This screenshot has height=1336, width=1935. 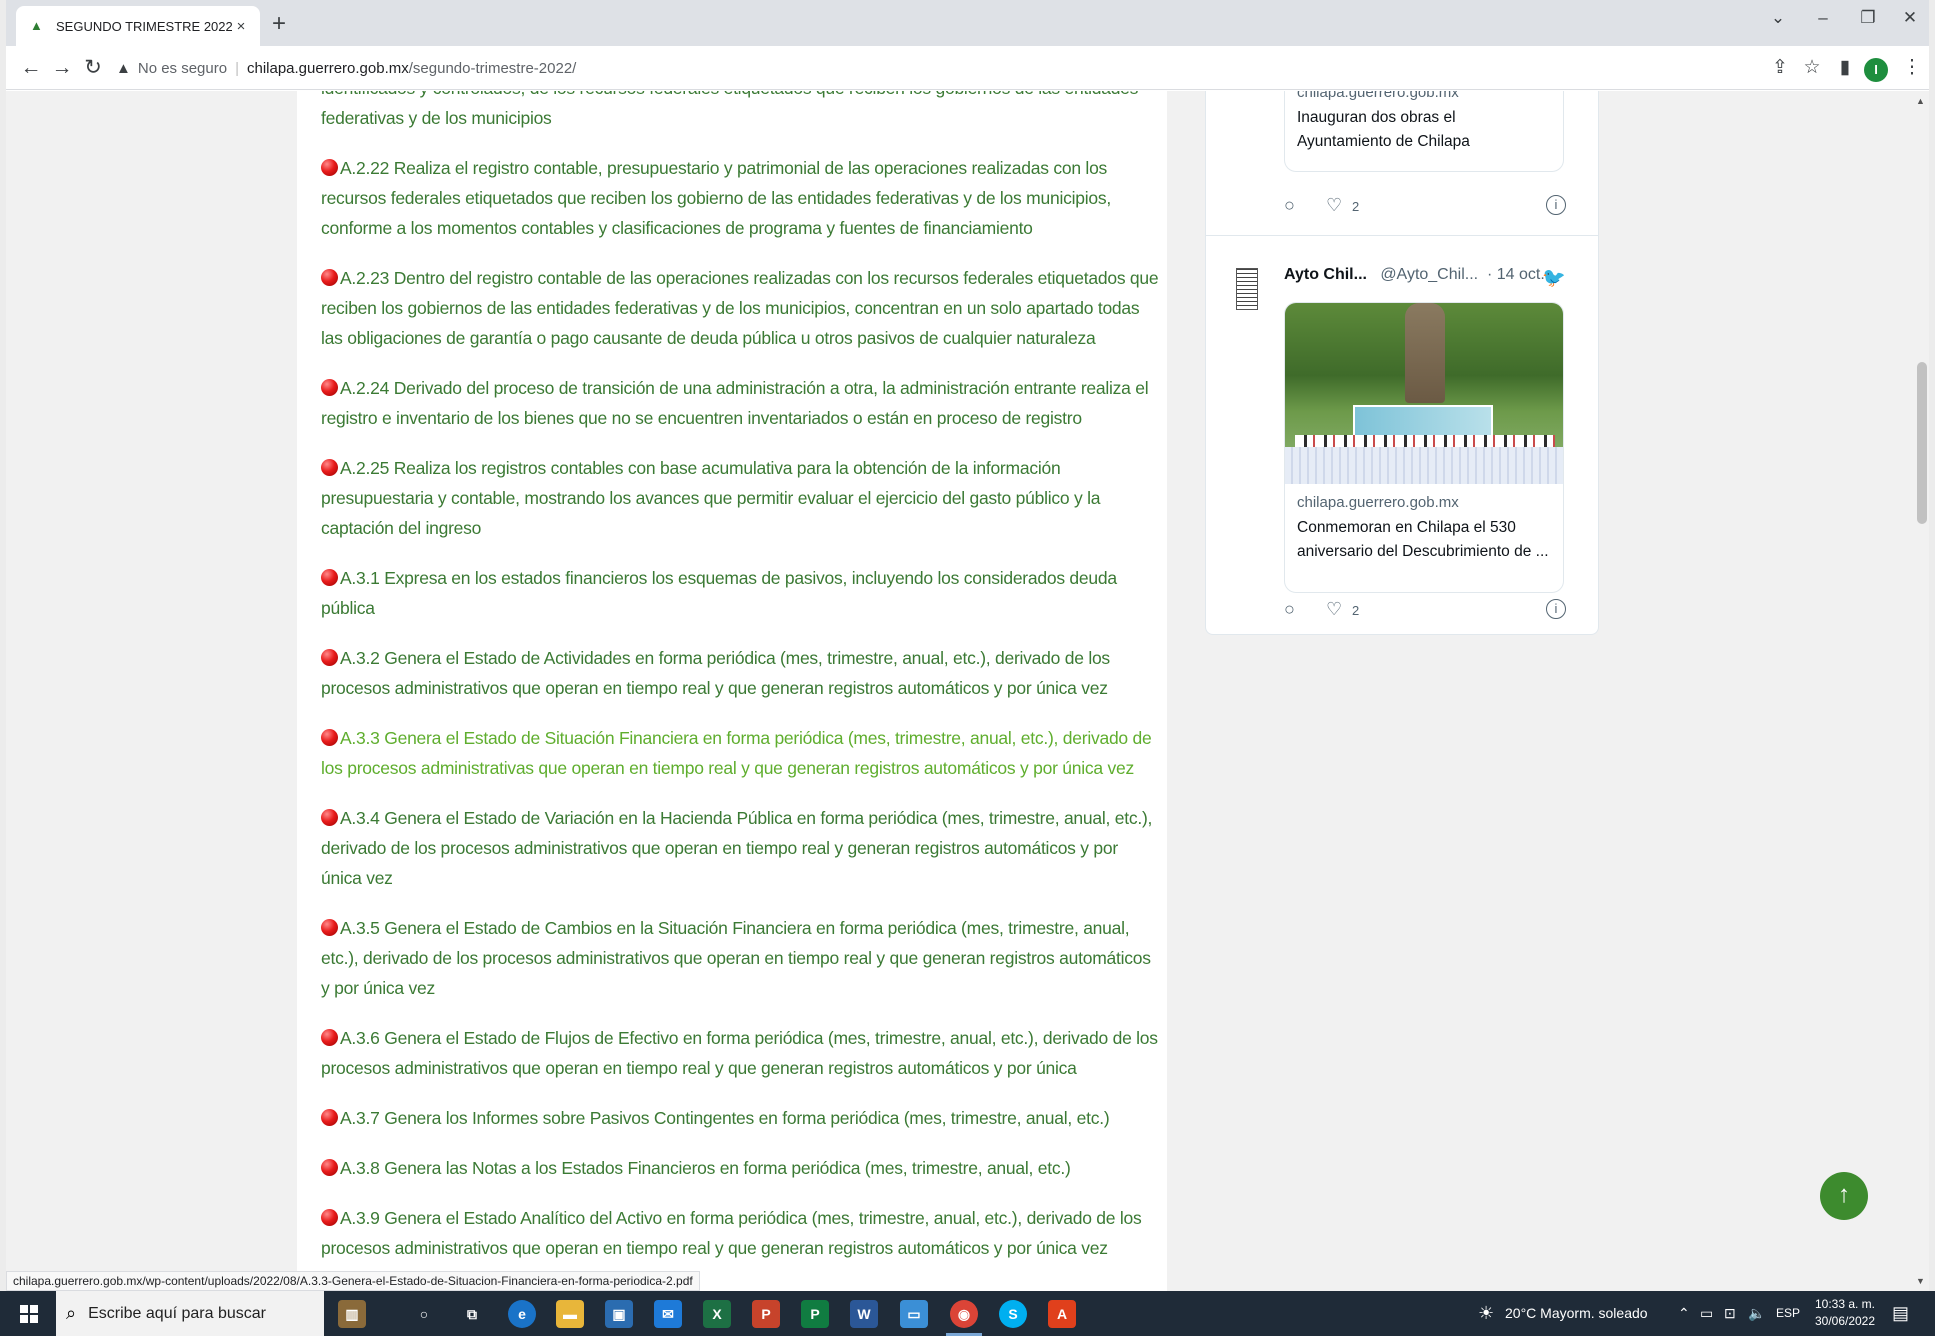 I want to click on minimize-icon: –, so click(x=1823, y=18).